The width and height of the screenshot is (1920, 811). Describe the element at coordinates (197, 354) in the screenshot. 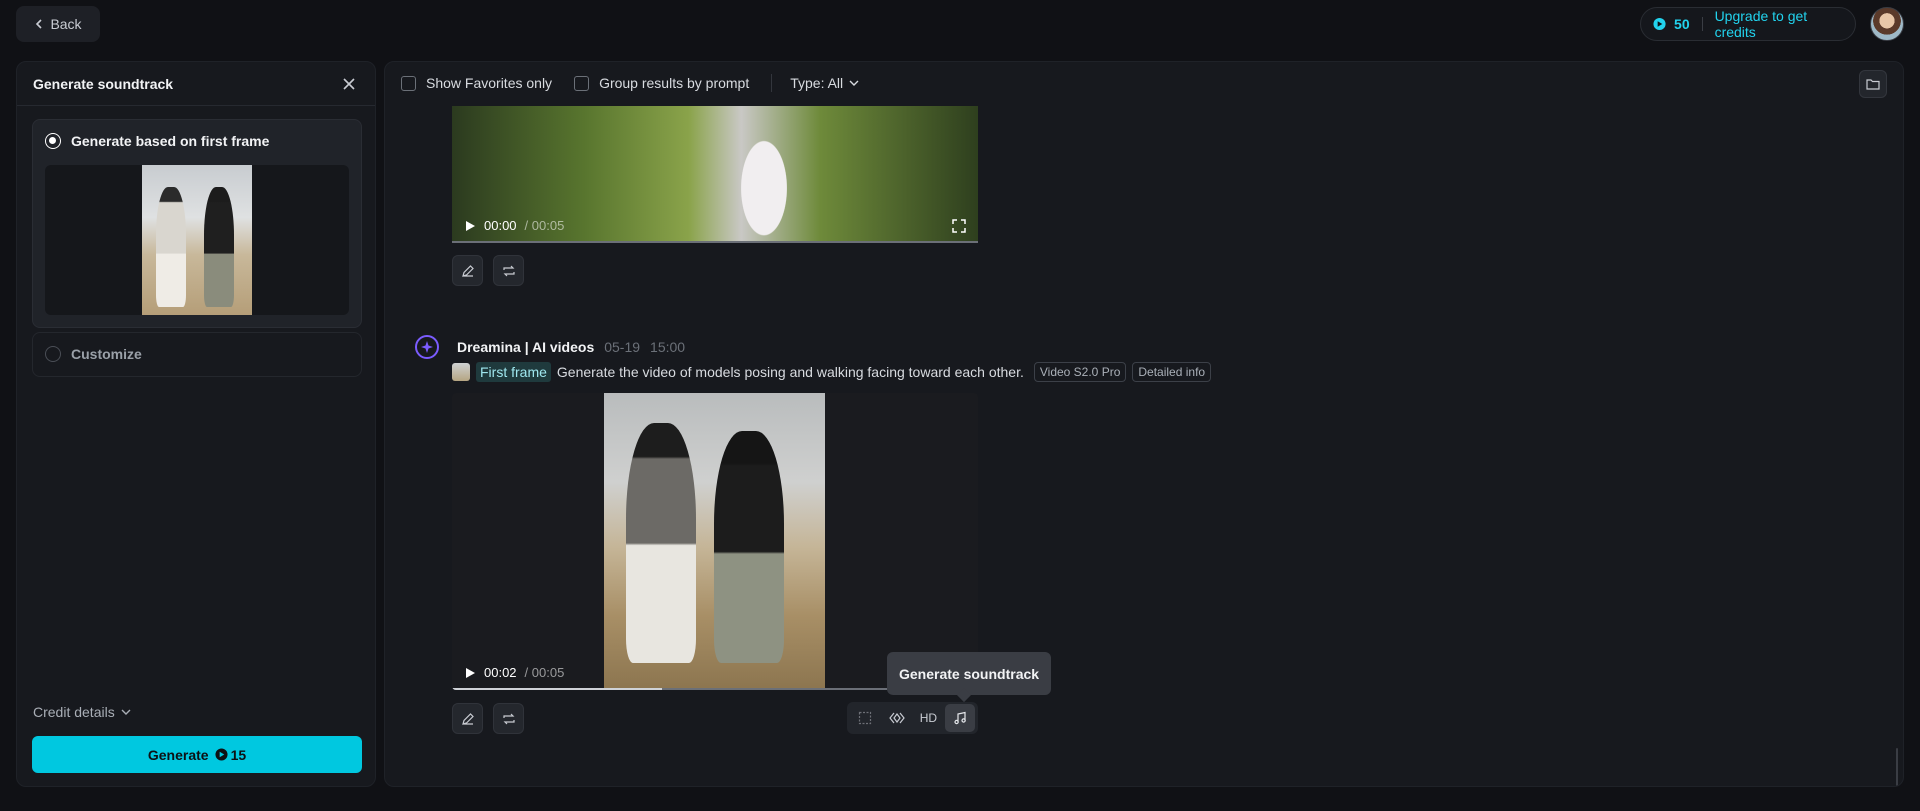

I see `option-customize: Customize` at that location.